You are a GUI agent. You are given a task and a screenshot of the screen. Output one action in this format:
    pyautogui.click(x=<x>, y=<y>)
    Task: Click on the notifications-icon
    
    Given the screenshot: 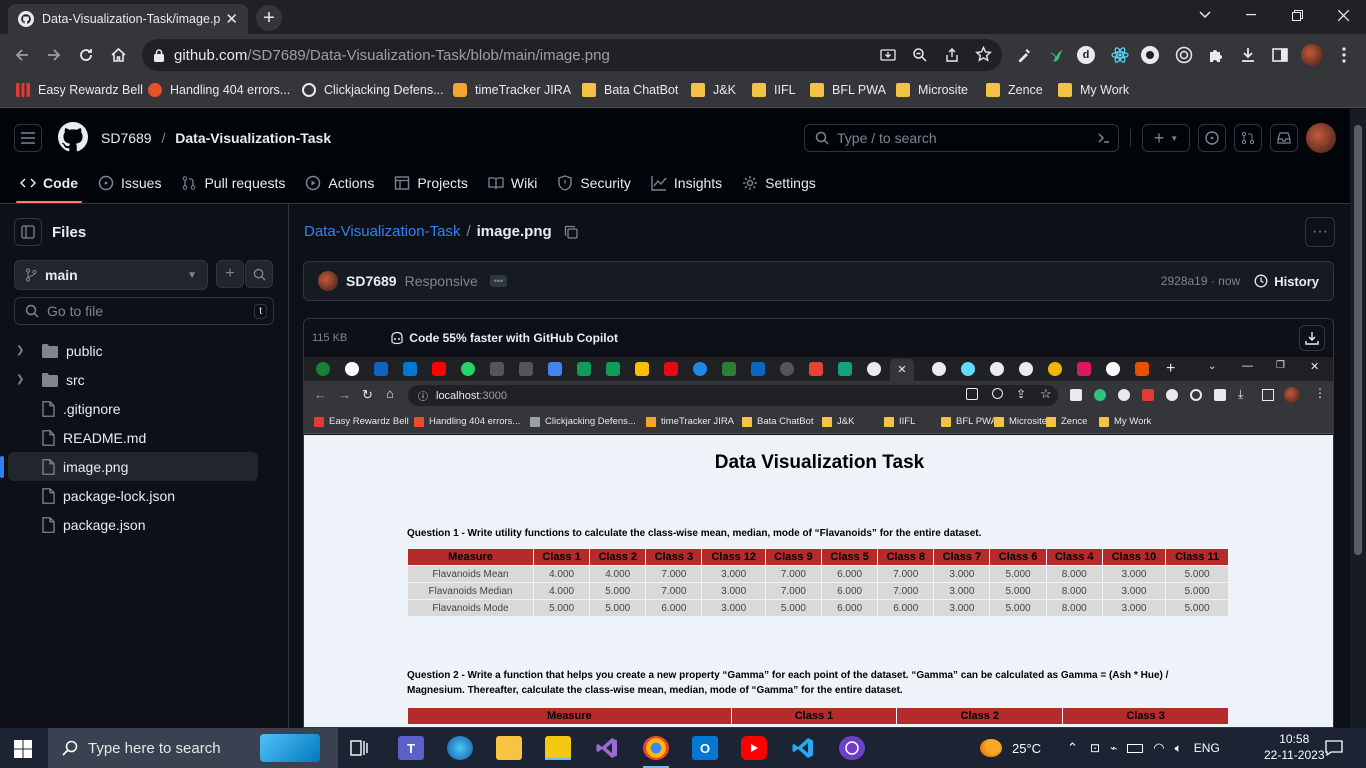 What is the action you would take?
    pyautogui.click(x=1334, y=748)
    